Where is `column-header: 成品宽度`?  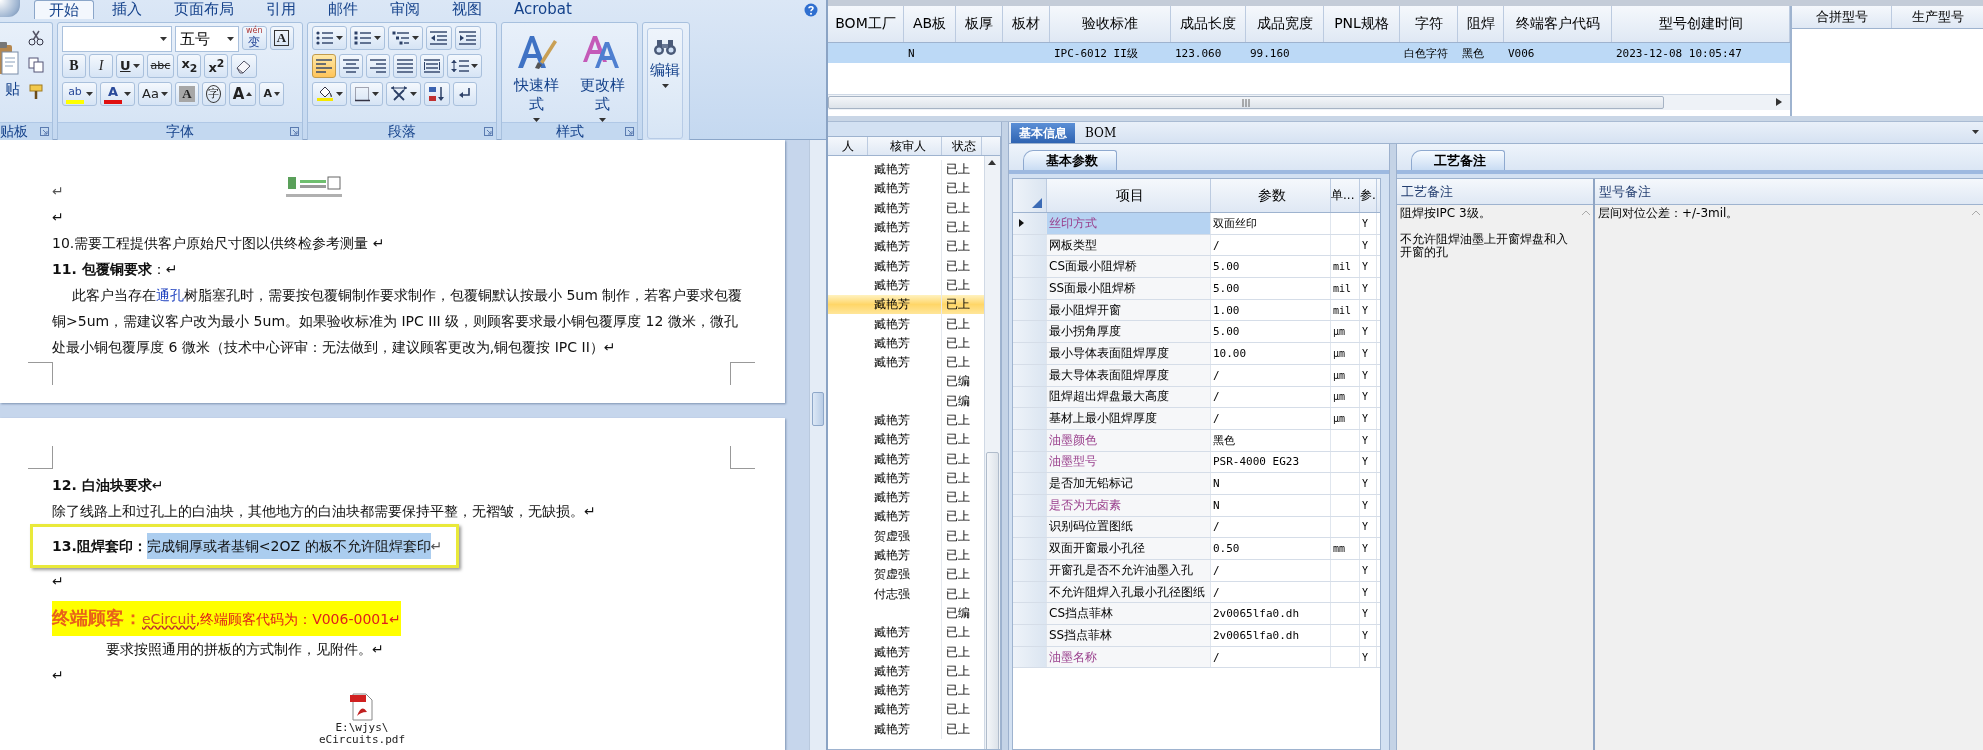 column-header: 成品宽度 is located at coordinates (1285, 24).